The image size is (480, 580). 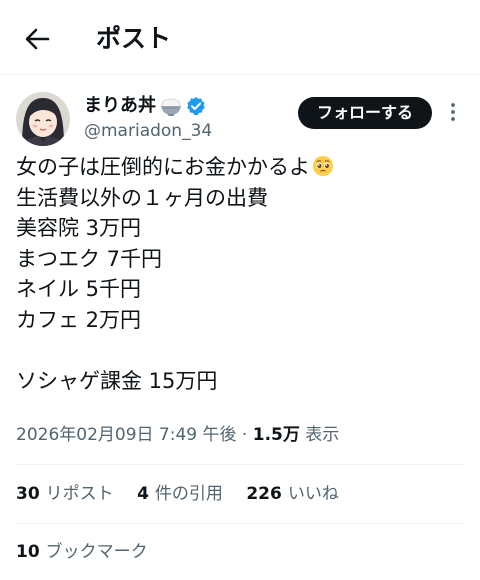 What do you see at coordinates (143, 494) in the screenshot?
I see `quotes-count: 4` at bounding box center [143, 494].